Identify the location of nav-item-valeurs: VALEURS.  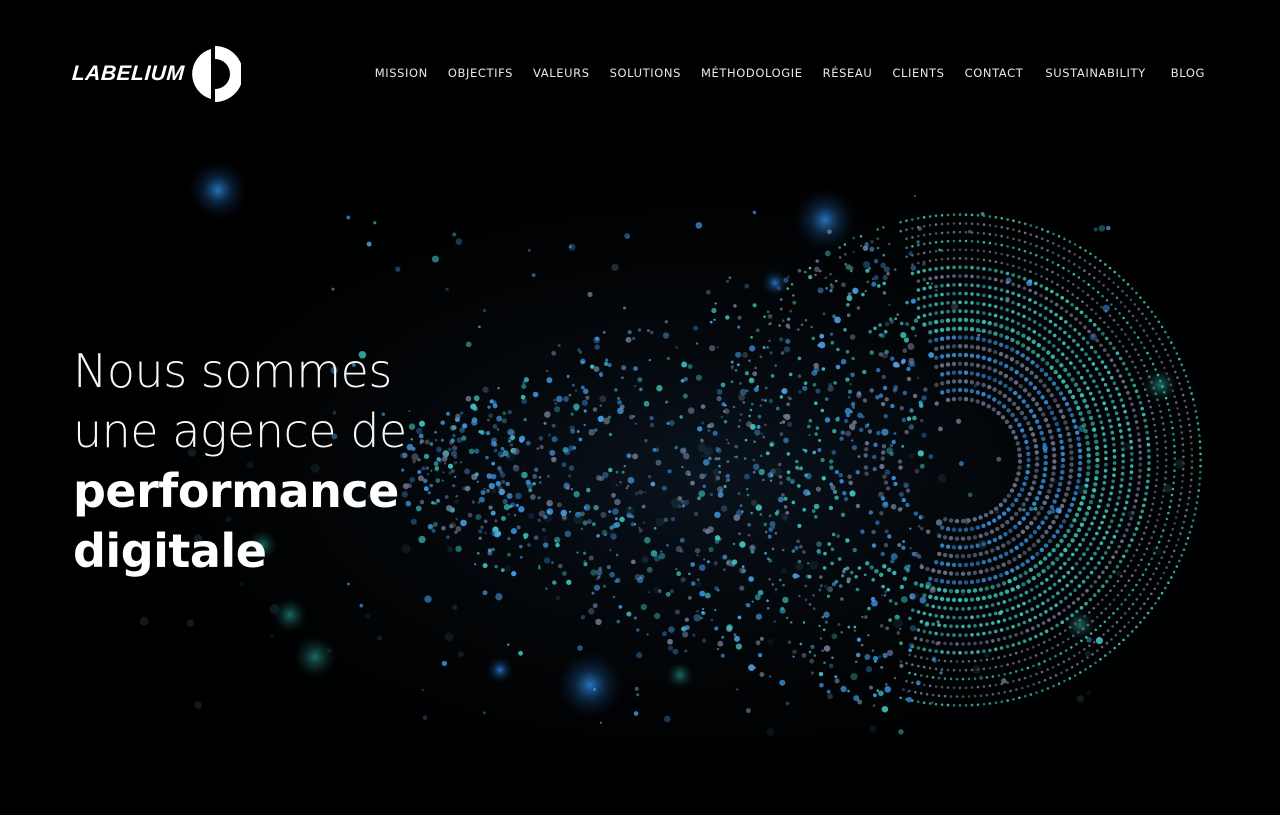
(561, 73).